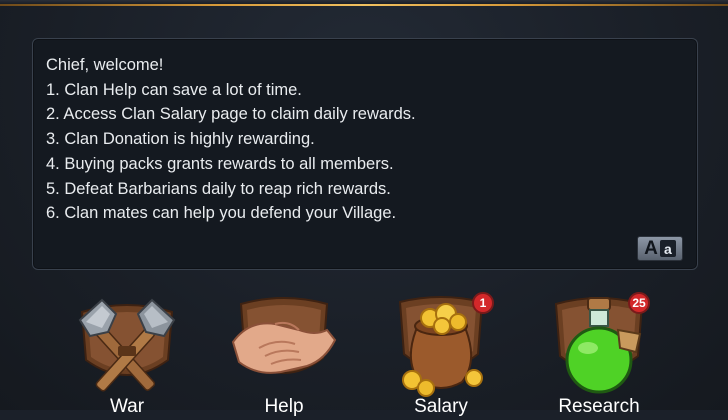 The width and height of the screenshot is (728, 420). Describe the element at coordinates (284, 406) in the screenshot. I see `help-label: Help` at that location.